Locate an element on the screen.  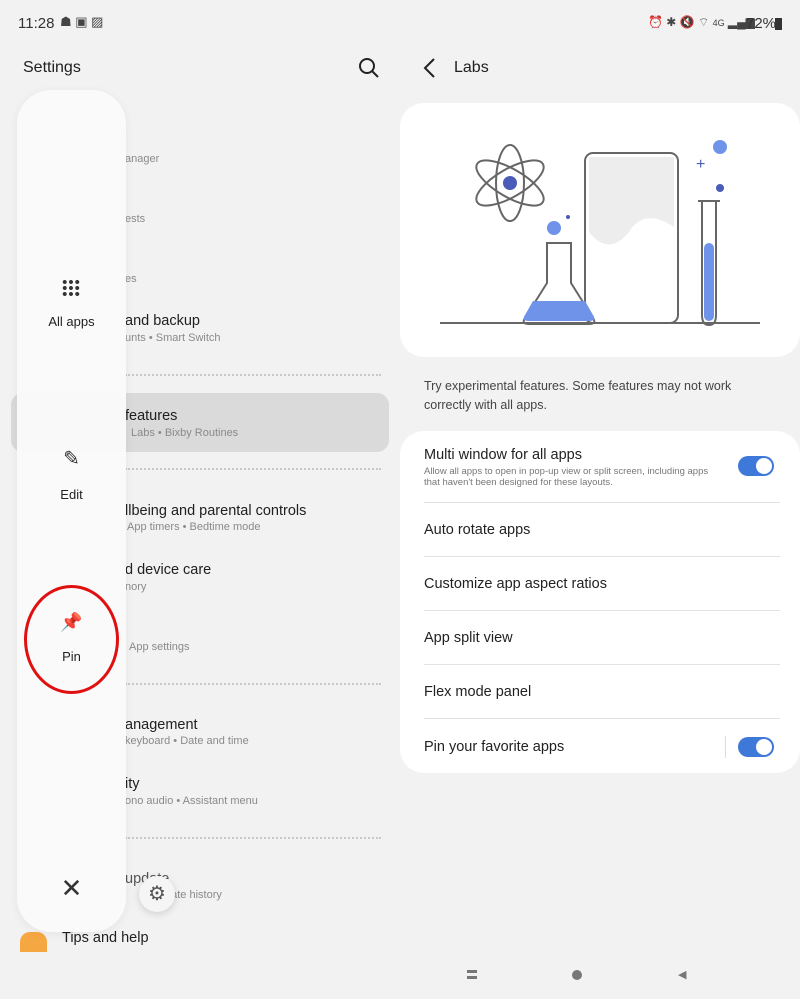
all-apps-button: ••• ••• ••• All apps is located at coordinates (71, 301).